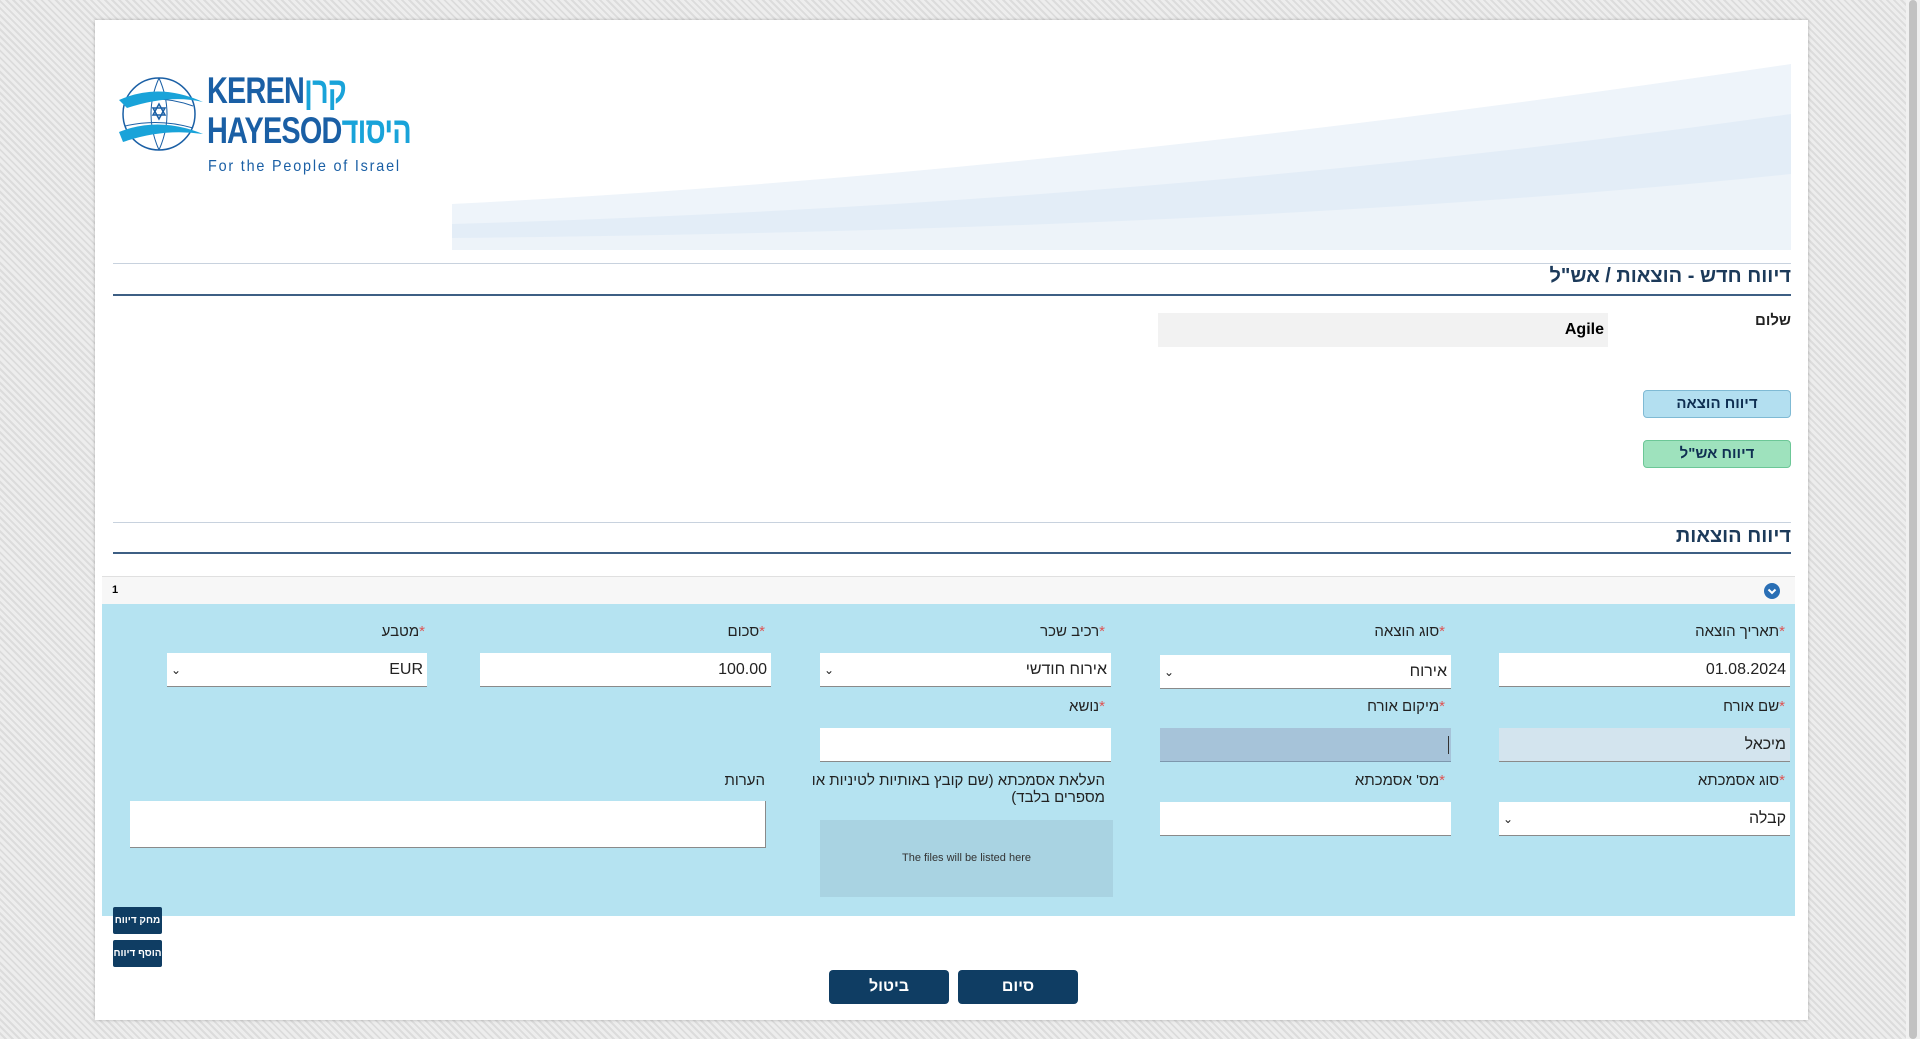 The height and width of the screenshot is (1039, 1920). Describe the element at coordinates (952, 295) in the screenshot. I see `title-divider` at that location.